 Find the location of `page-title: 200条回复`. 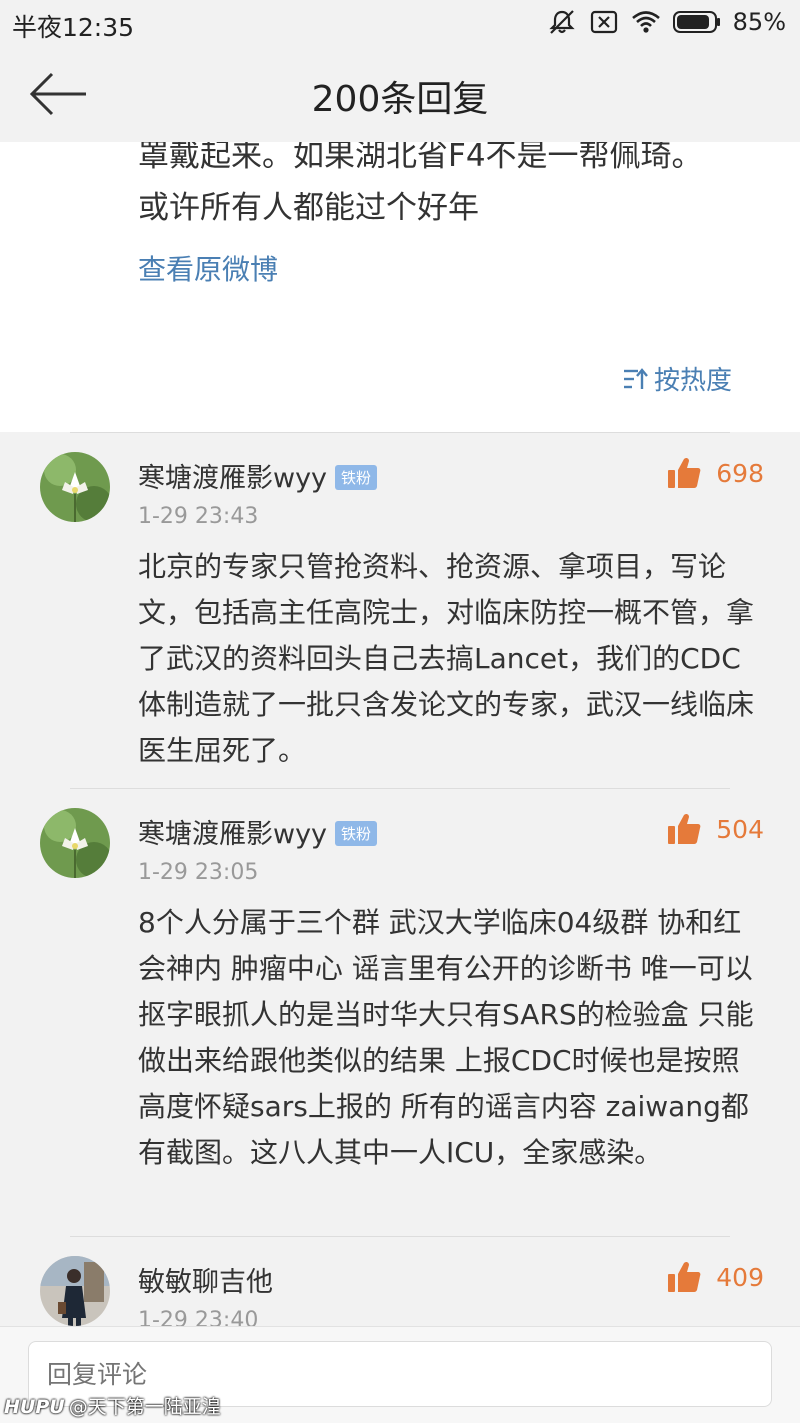

page-title: 200条回复 is located at coordinates (400, 99).